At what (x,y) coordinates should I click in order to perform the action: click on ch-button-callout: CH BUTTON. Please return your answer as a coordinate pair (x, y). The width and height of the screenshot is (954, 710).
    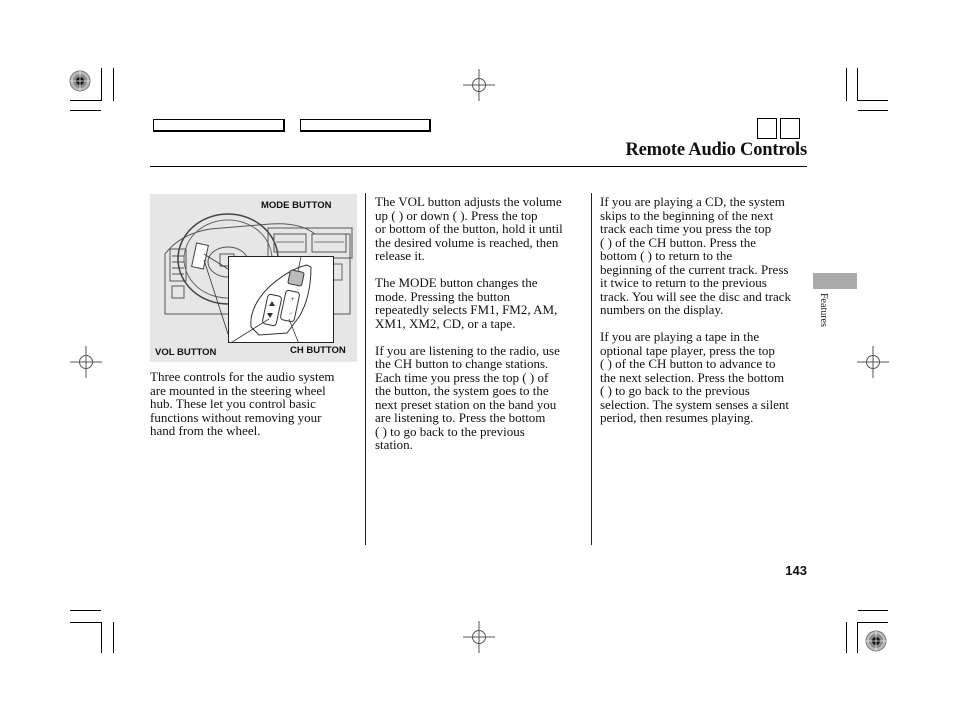
    Looking at the image, I should click on (318, 350).